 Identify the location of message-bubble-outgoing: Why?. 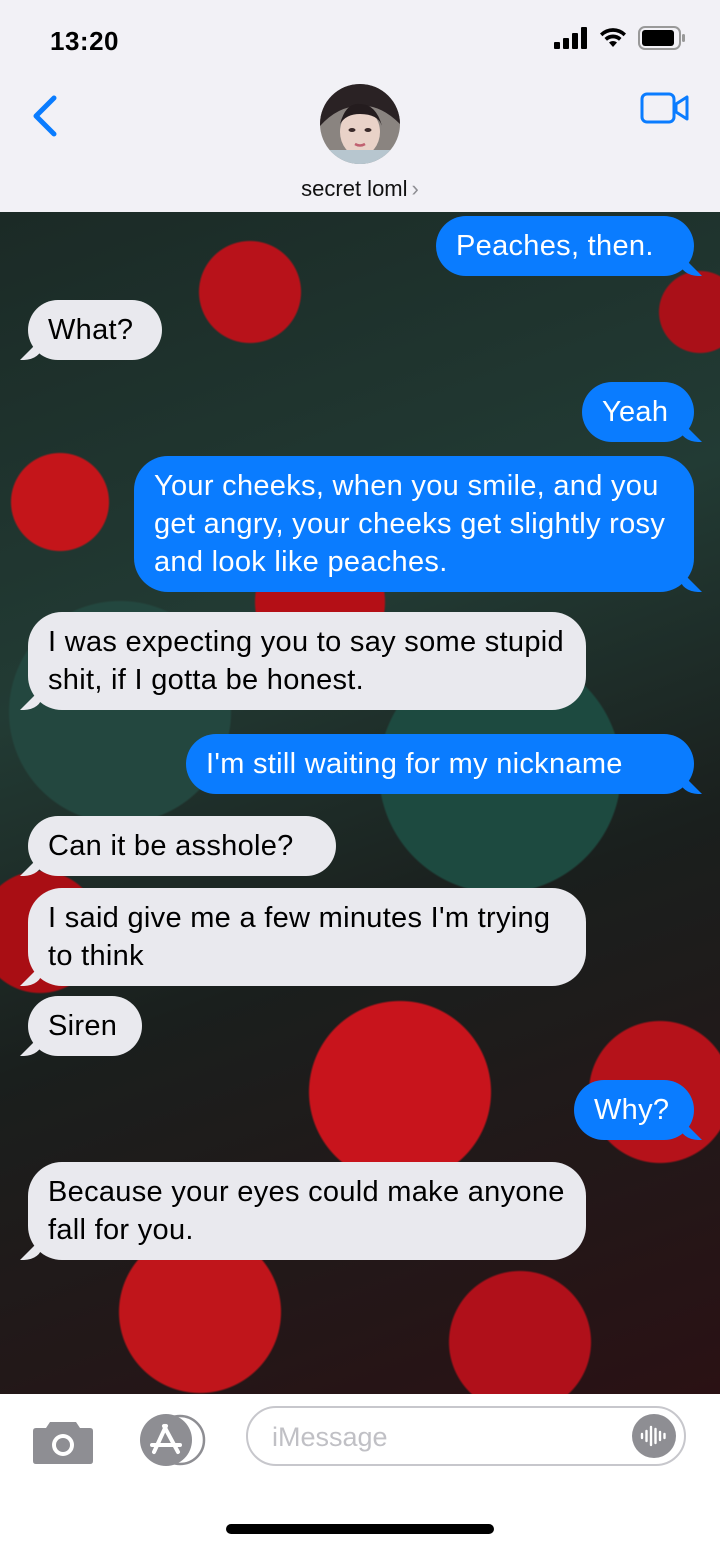
(634, 1110).